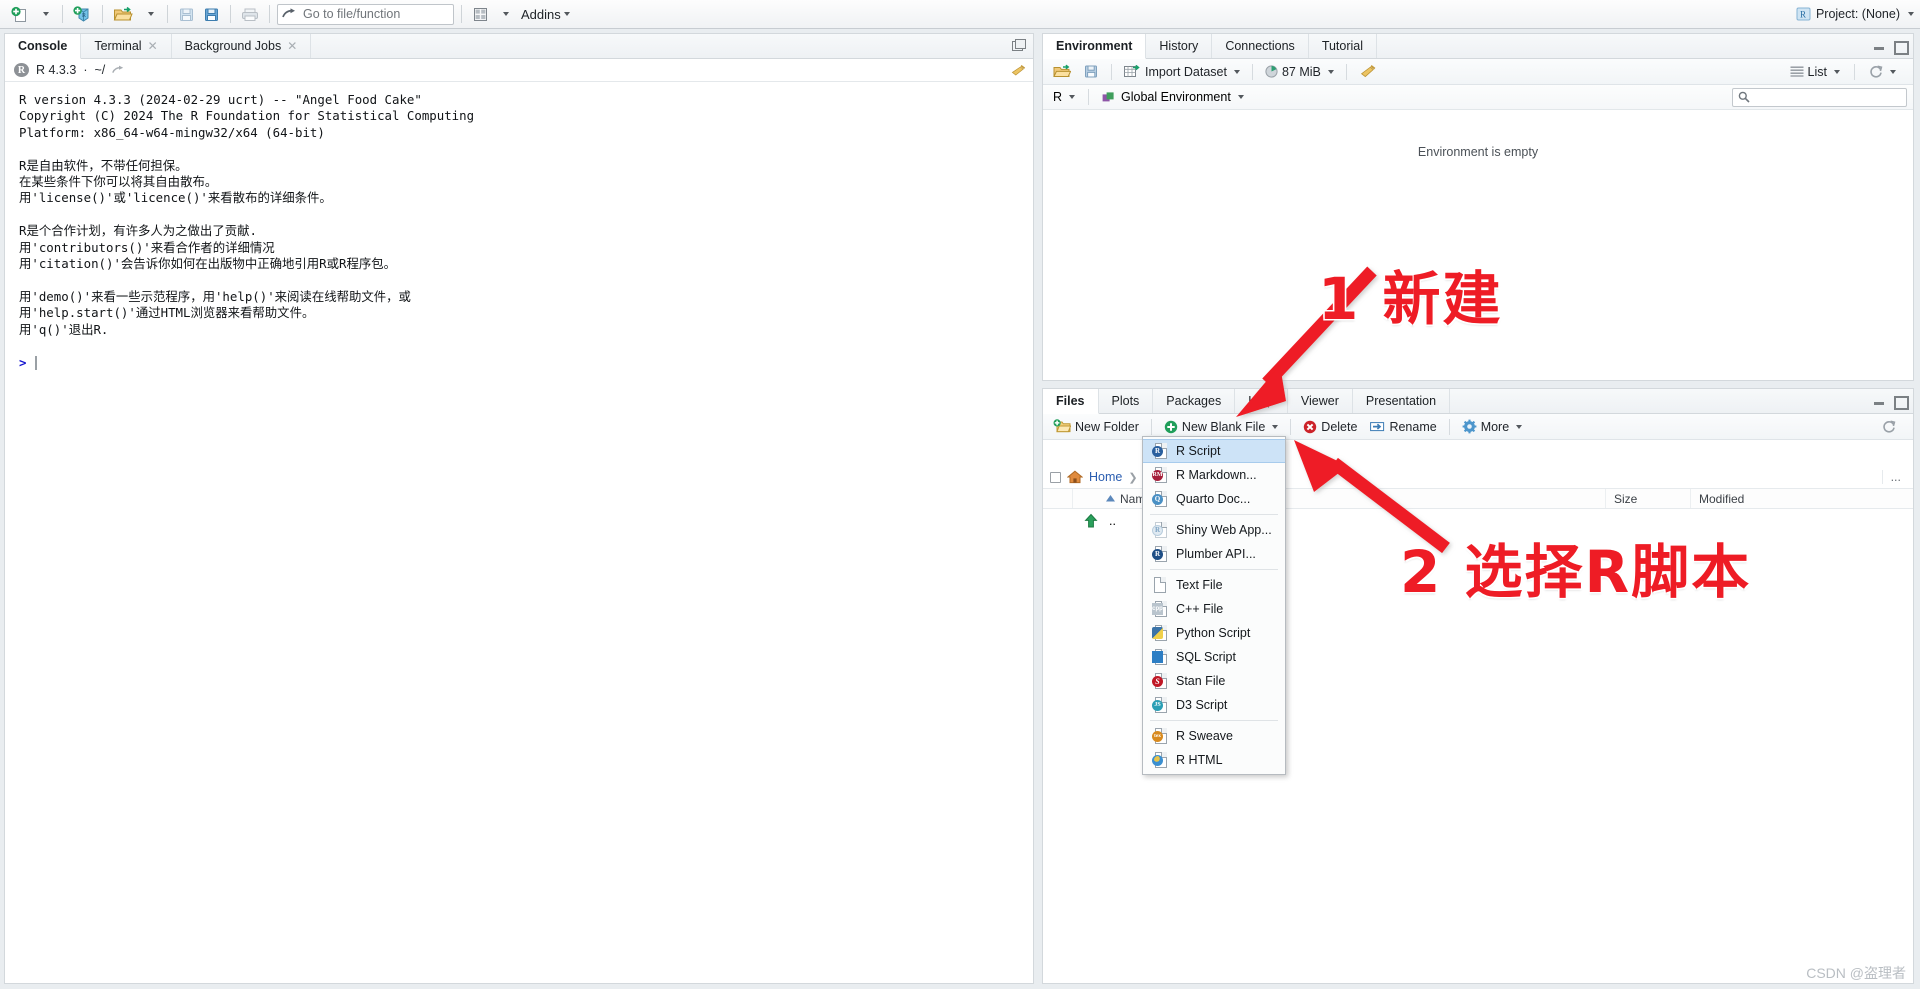 The image size is (1920, 989). Describe the element at coordinates (1214, 633) in the screenshot. I see `menu-item-python-script: Python Script` at that location.